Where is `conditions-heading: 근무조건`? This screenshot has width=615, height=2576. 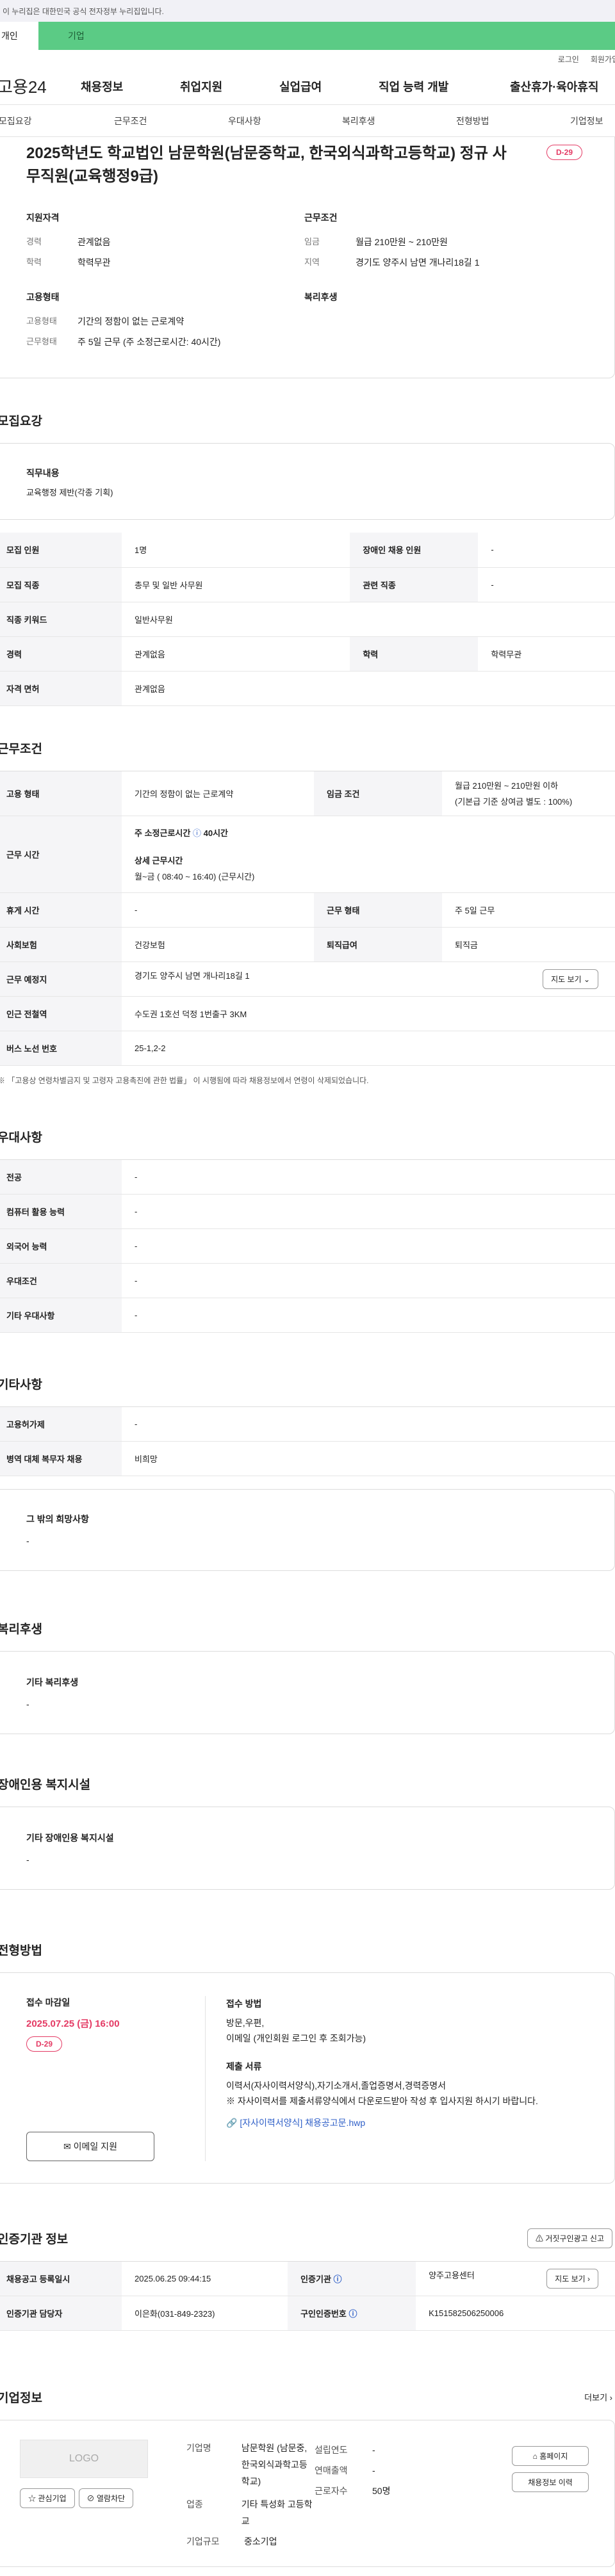 conditions-heading: 근무조건 is located at coordinates (321, 218).